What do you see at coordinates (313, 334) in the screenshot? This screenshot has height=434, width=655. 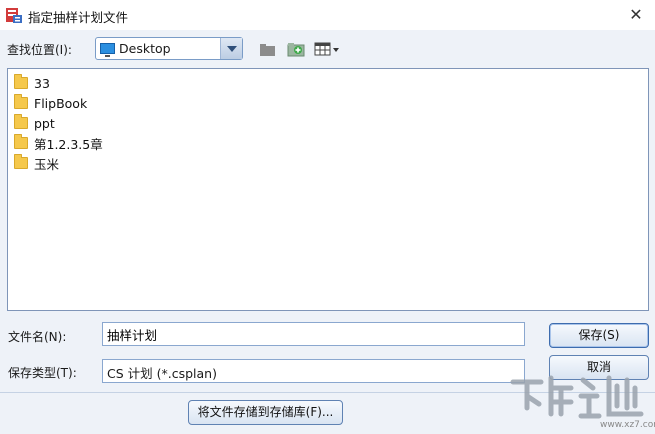 I see `filename-input` at bounding box center [313, 334].